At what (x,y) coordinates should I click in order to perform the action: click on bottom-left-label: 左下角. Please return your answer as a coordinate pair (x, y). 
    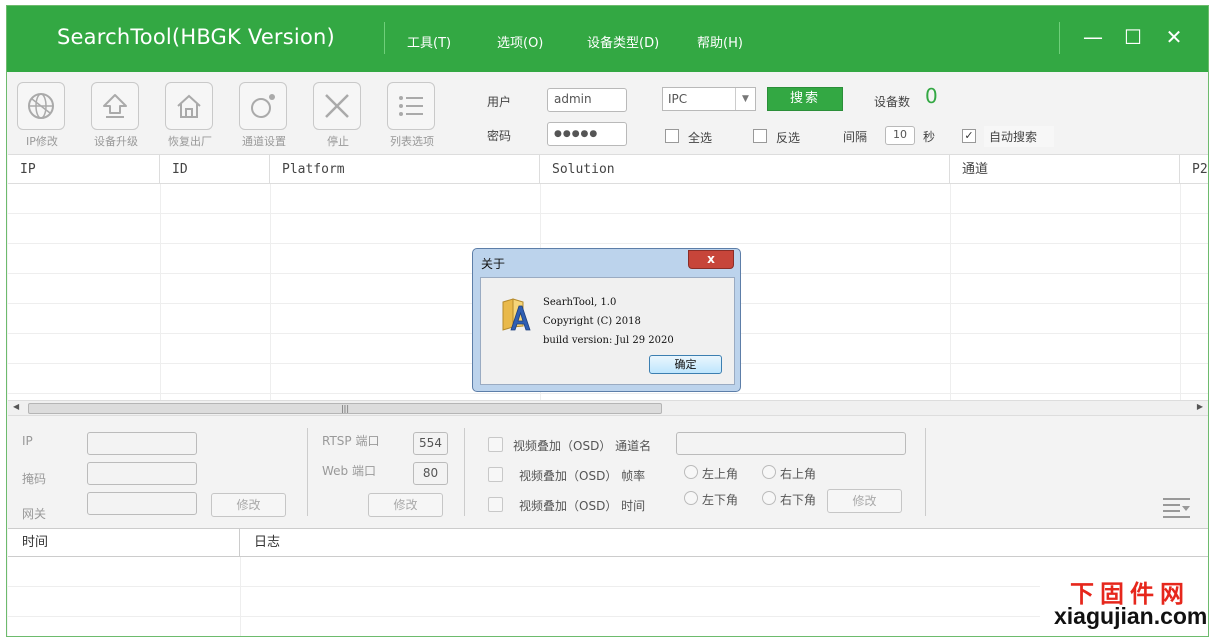
    Looking at the image, I should click on (720, 500).